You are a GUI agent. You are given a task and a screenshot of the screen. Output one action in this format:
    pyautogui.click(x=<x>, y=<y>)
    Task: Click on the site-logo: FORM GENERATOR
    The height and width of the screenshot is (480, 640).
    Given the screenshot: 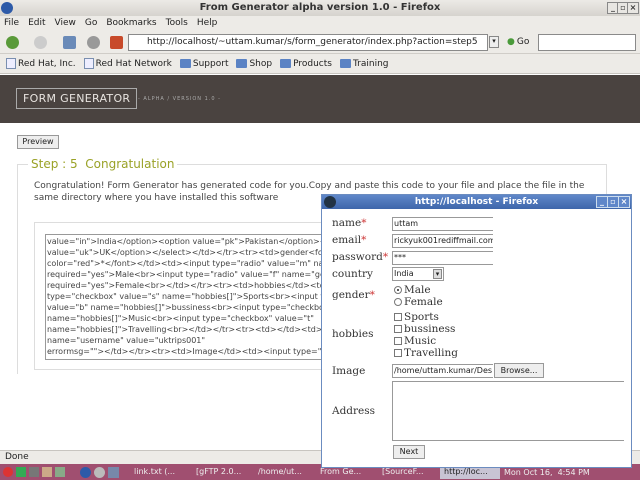 What is the action you would take?
    pyautogui.click(x=77, y=98)
    